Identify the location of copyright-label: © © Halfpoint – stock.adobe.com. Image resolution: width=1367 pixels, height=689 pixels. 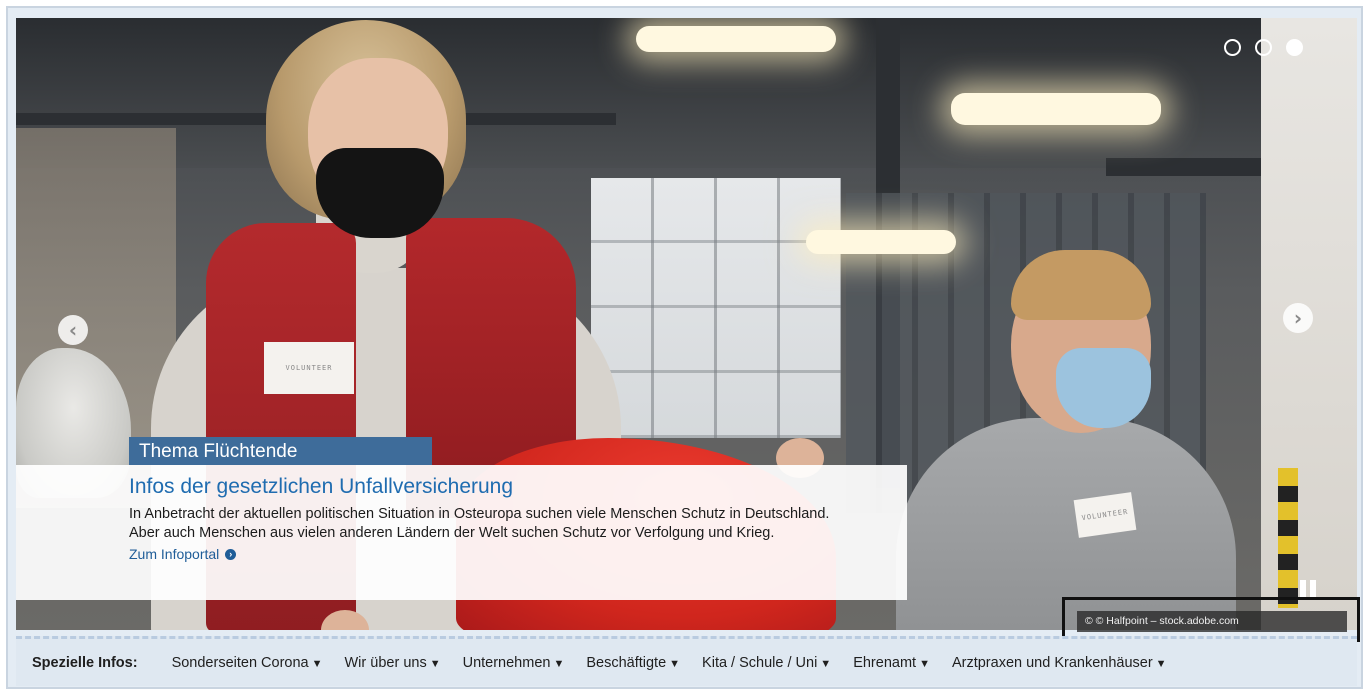
(1212, 621).